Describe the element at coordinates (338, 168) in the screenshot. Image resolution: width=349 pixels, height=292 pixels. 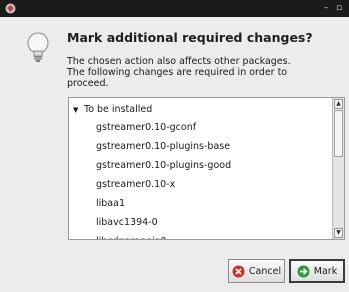
I see `vertical-scrollbar: ▲ ▼` at that location.